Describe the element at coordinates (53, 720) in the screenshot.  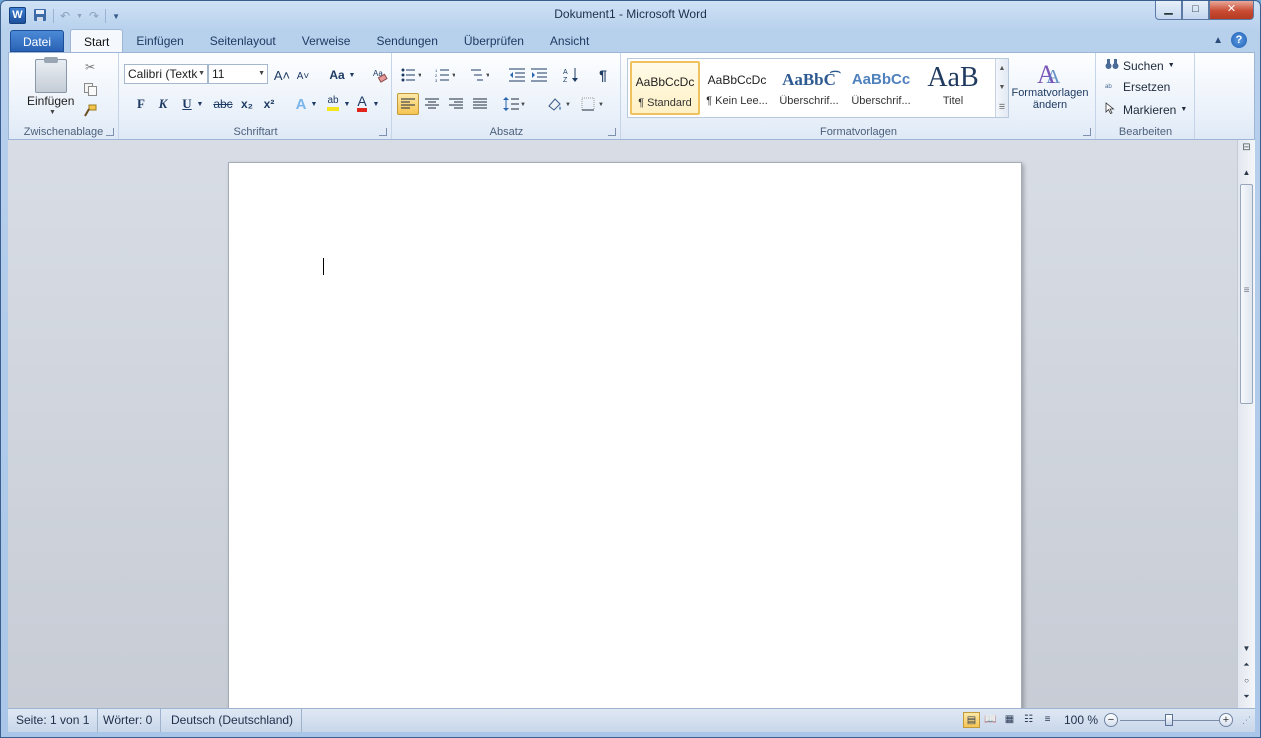
I see `status-page: Seite: 1 von 1` at that location.